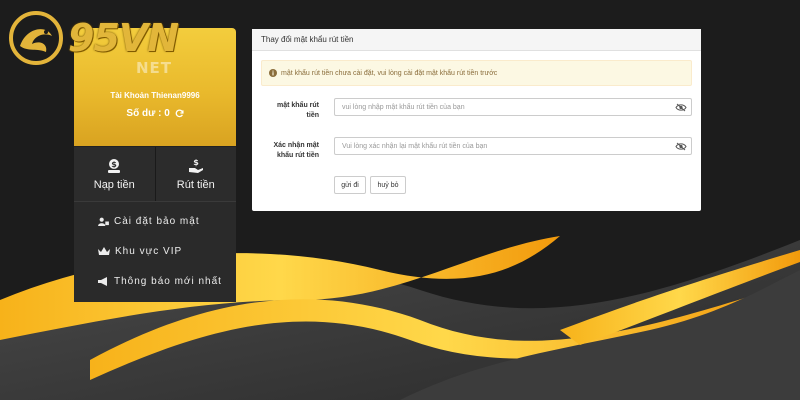 This screenshot has height=400, width=800. I want to click on menu-item-security-settings: Cài đặt bảo mật, so click(155, 221).